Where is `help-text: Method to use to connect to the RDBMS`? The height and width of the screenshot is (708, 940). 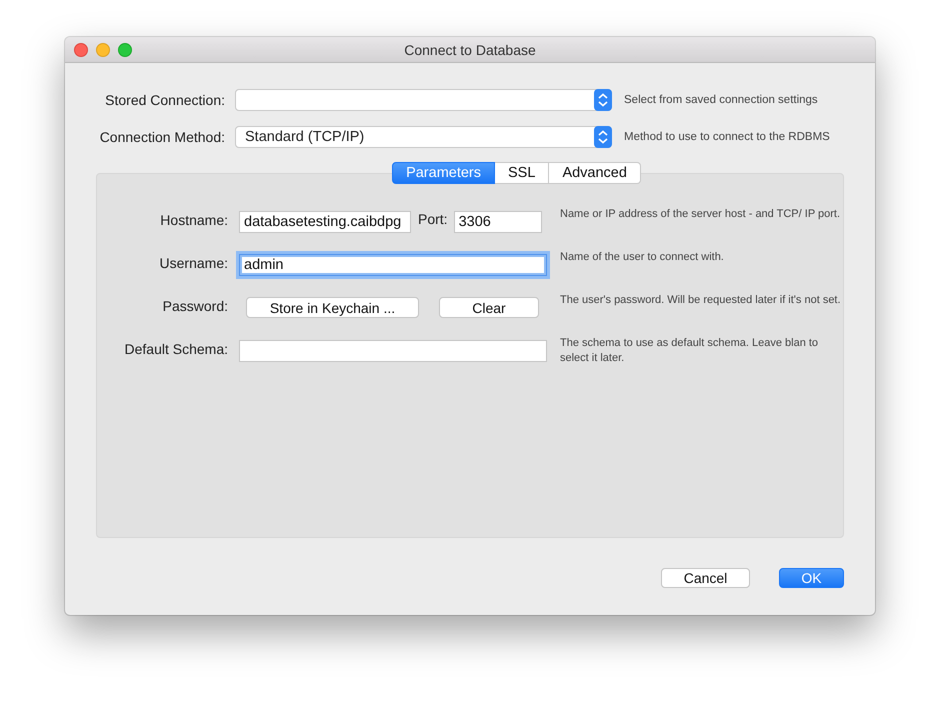
help-text: Method to use to connect to the RDBMS is located at coordinates (727, 137).